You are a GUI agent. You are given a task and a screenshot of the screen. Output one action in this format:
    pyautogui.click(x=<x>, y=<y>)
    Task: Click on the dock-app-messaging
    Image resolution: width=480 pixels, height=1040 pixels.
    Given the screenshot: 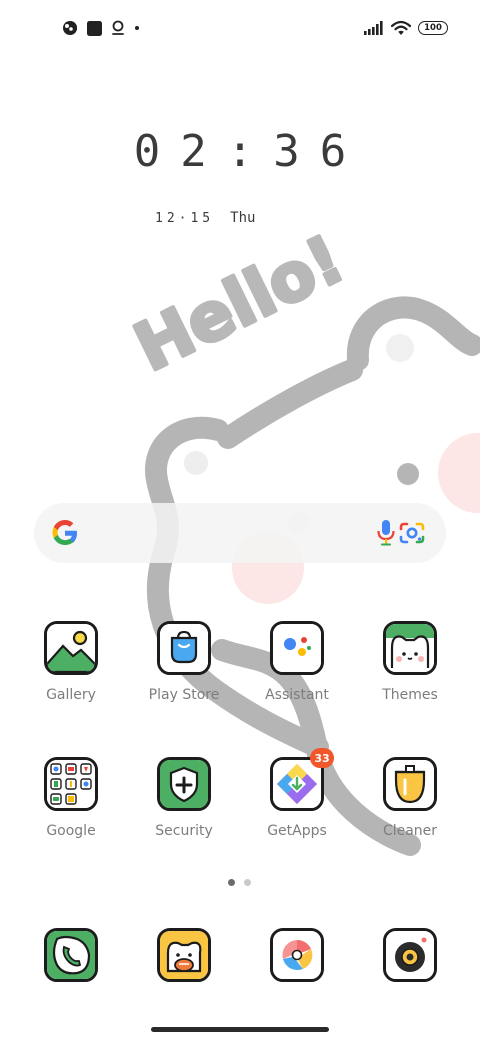 What is the action you would take?
    pyautogui.click(x=184, y=955)
    